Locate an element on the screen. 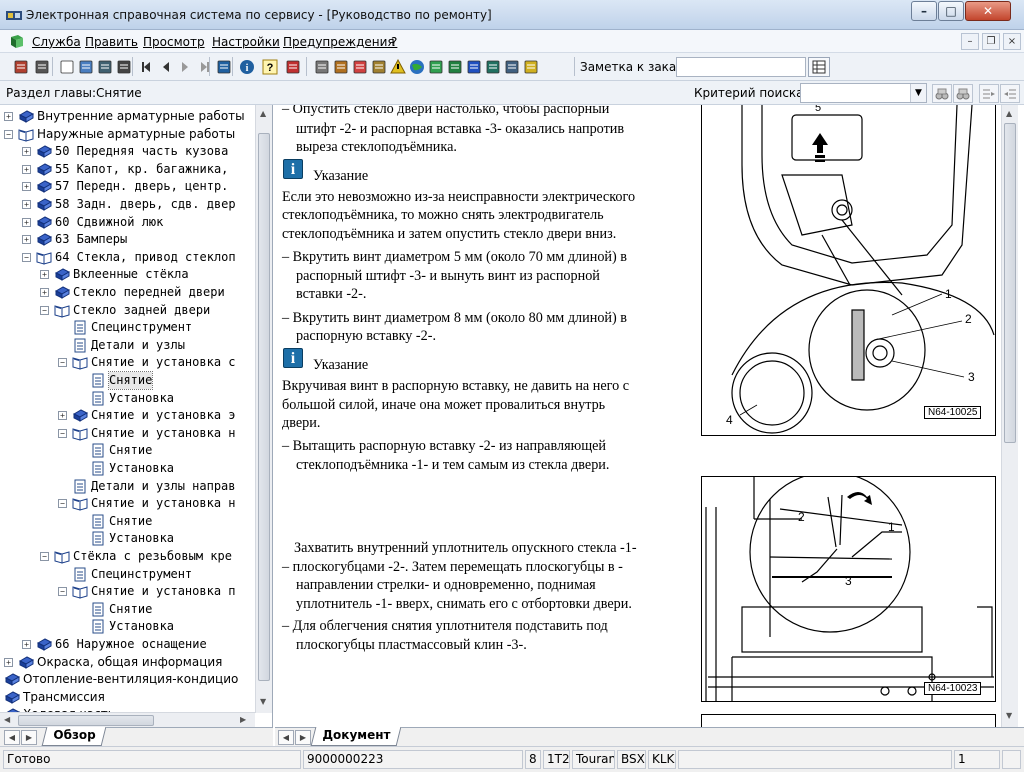 This screenshot has width=1024, height=772. tab-document: Документ is located at coordinates (356, 736).